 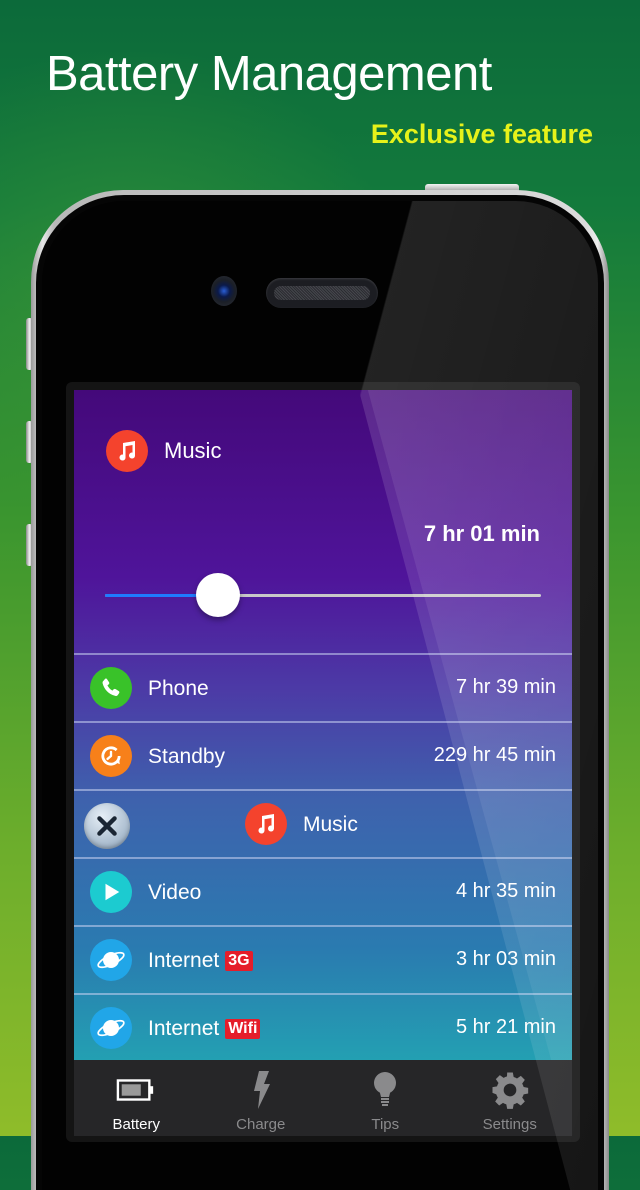 What do you see at coordinates (111, 756) in the screenshot?
I see `standby-clock-icon` at bounding box center [111, 756].